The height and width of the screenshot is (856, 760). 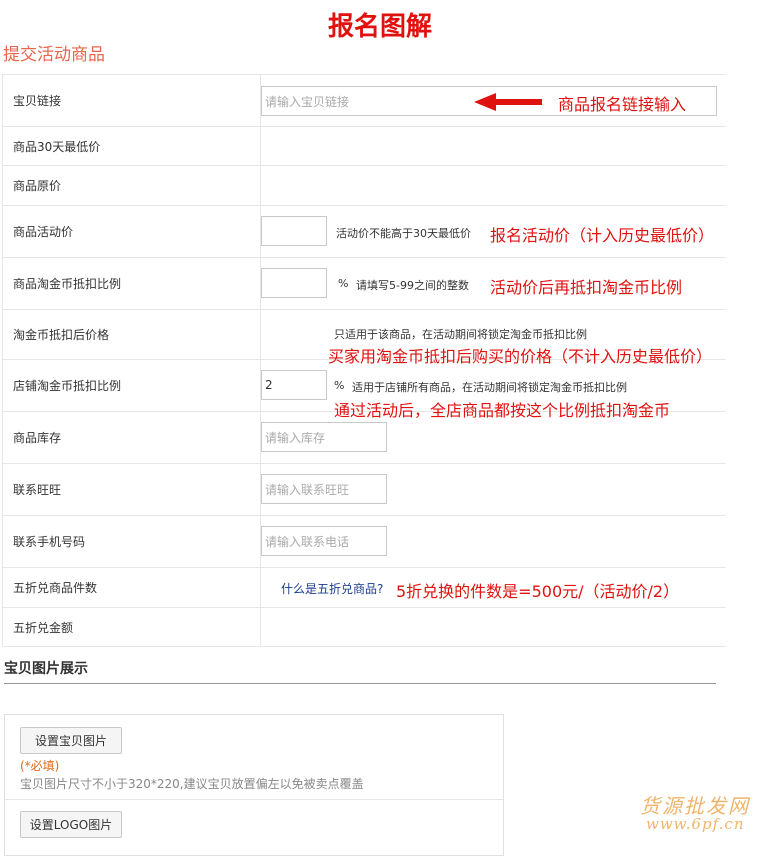 I want to click on activity-price-label: 商品活动价, so click(x=131, y=231).